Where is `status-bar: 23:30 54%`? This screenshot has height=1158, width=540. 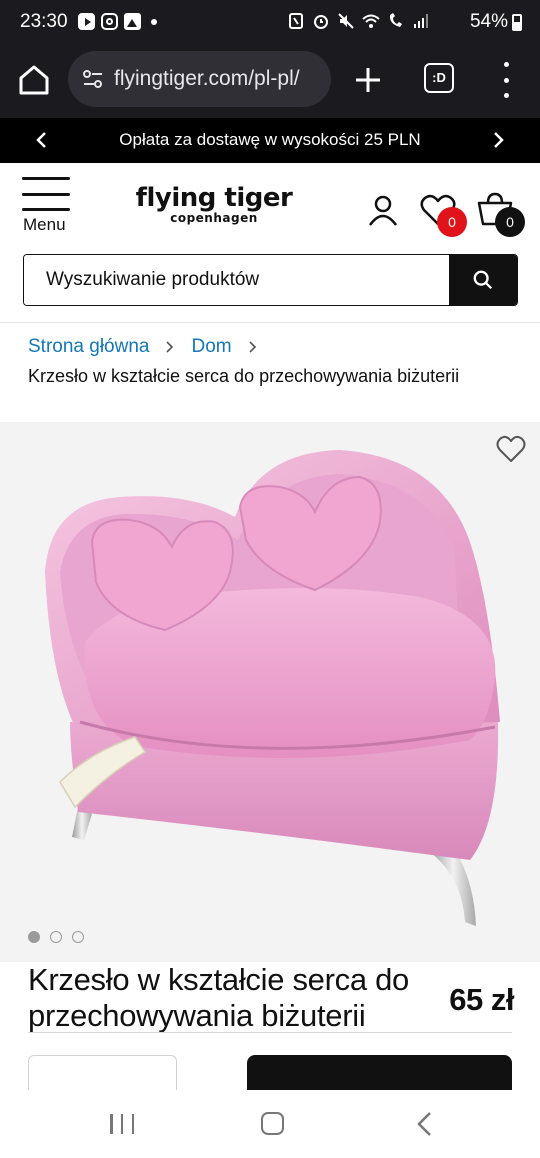
status-bar: 23:30 54% is located at coordinates (270, 23).